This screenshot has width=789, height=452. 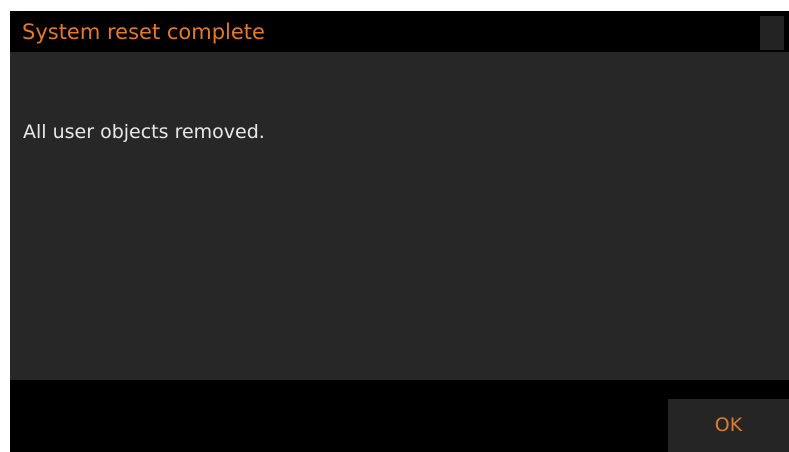 I want to click on dialog-title-bar: System reset complete, so click(x=399, y=31).